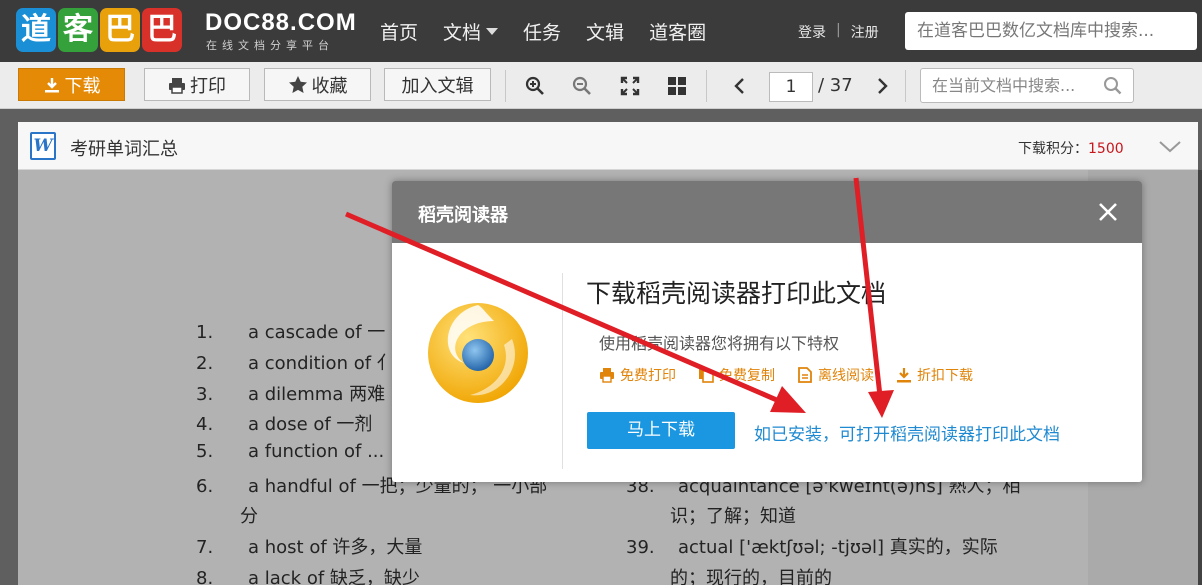  I want to click on feature-discount-download: 折扣下载, so click(934, 375).